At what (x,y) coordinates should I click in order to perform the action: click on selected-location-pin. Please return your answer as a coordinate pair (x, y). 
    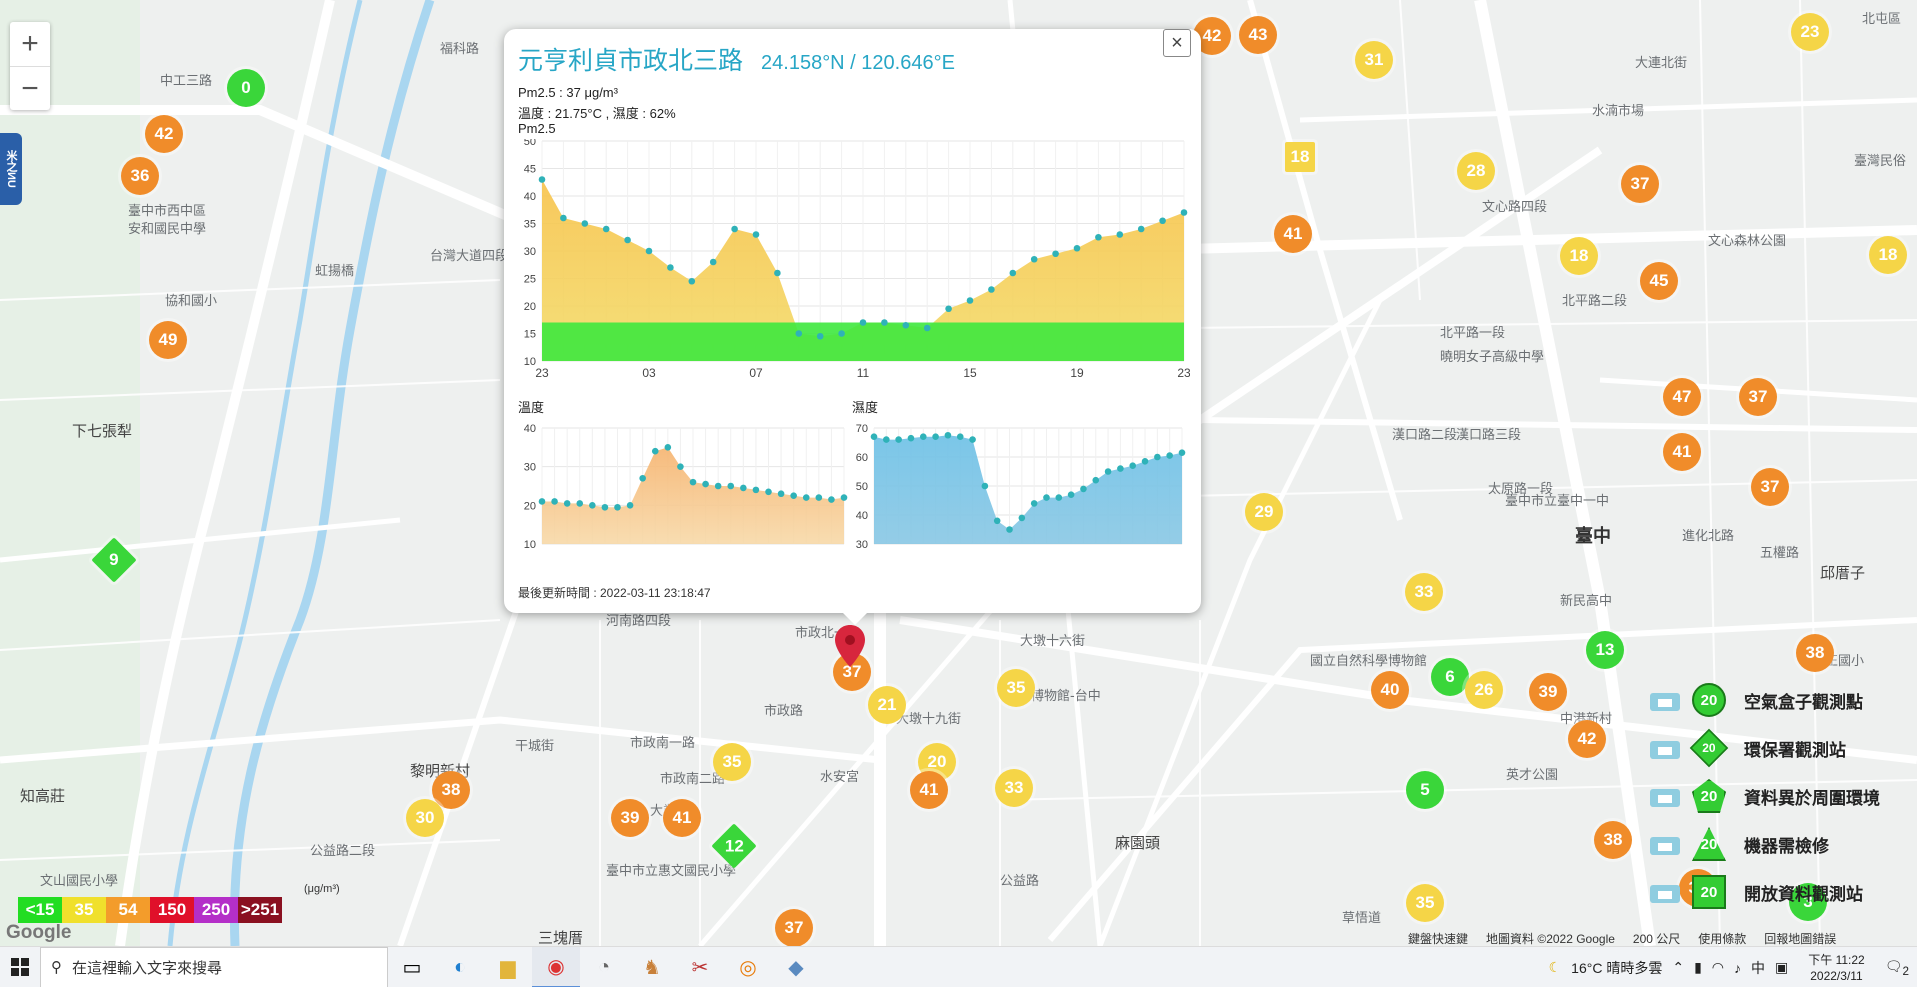
    Looking at the image, I should click on (850, 646).